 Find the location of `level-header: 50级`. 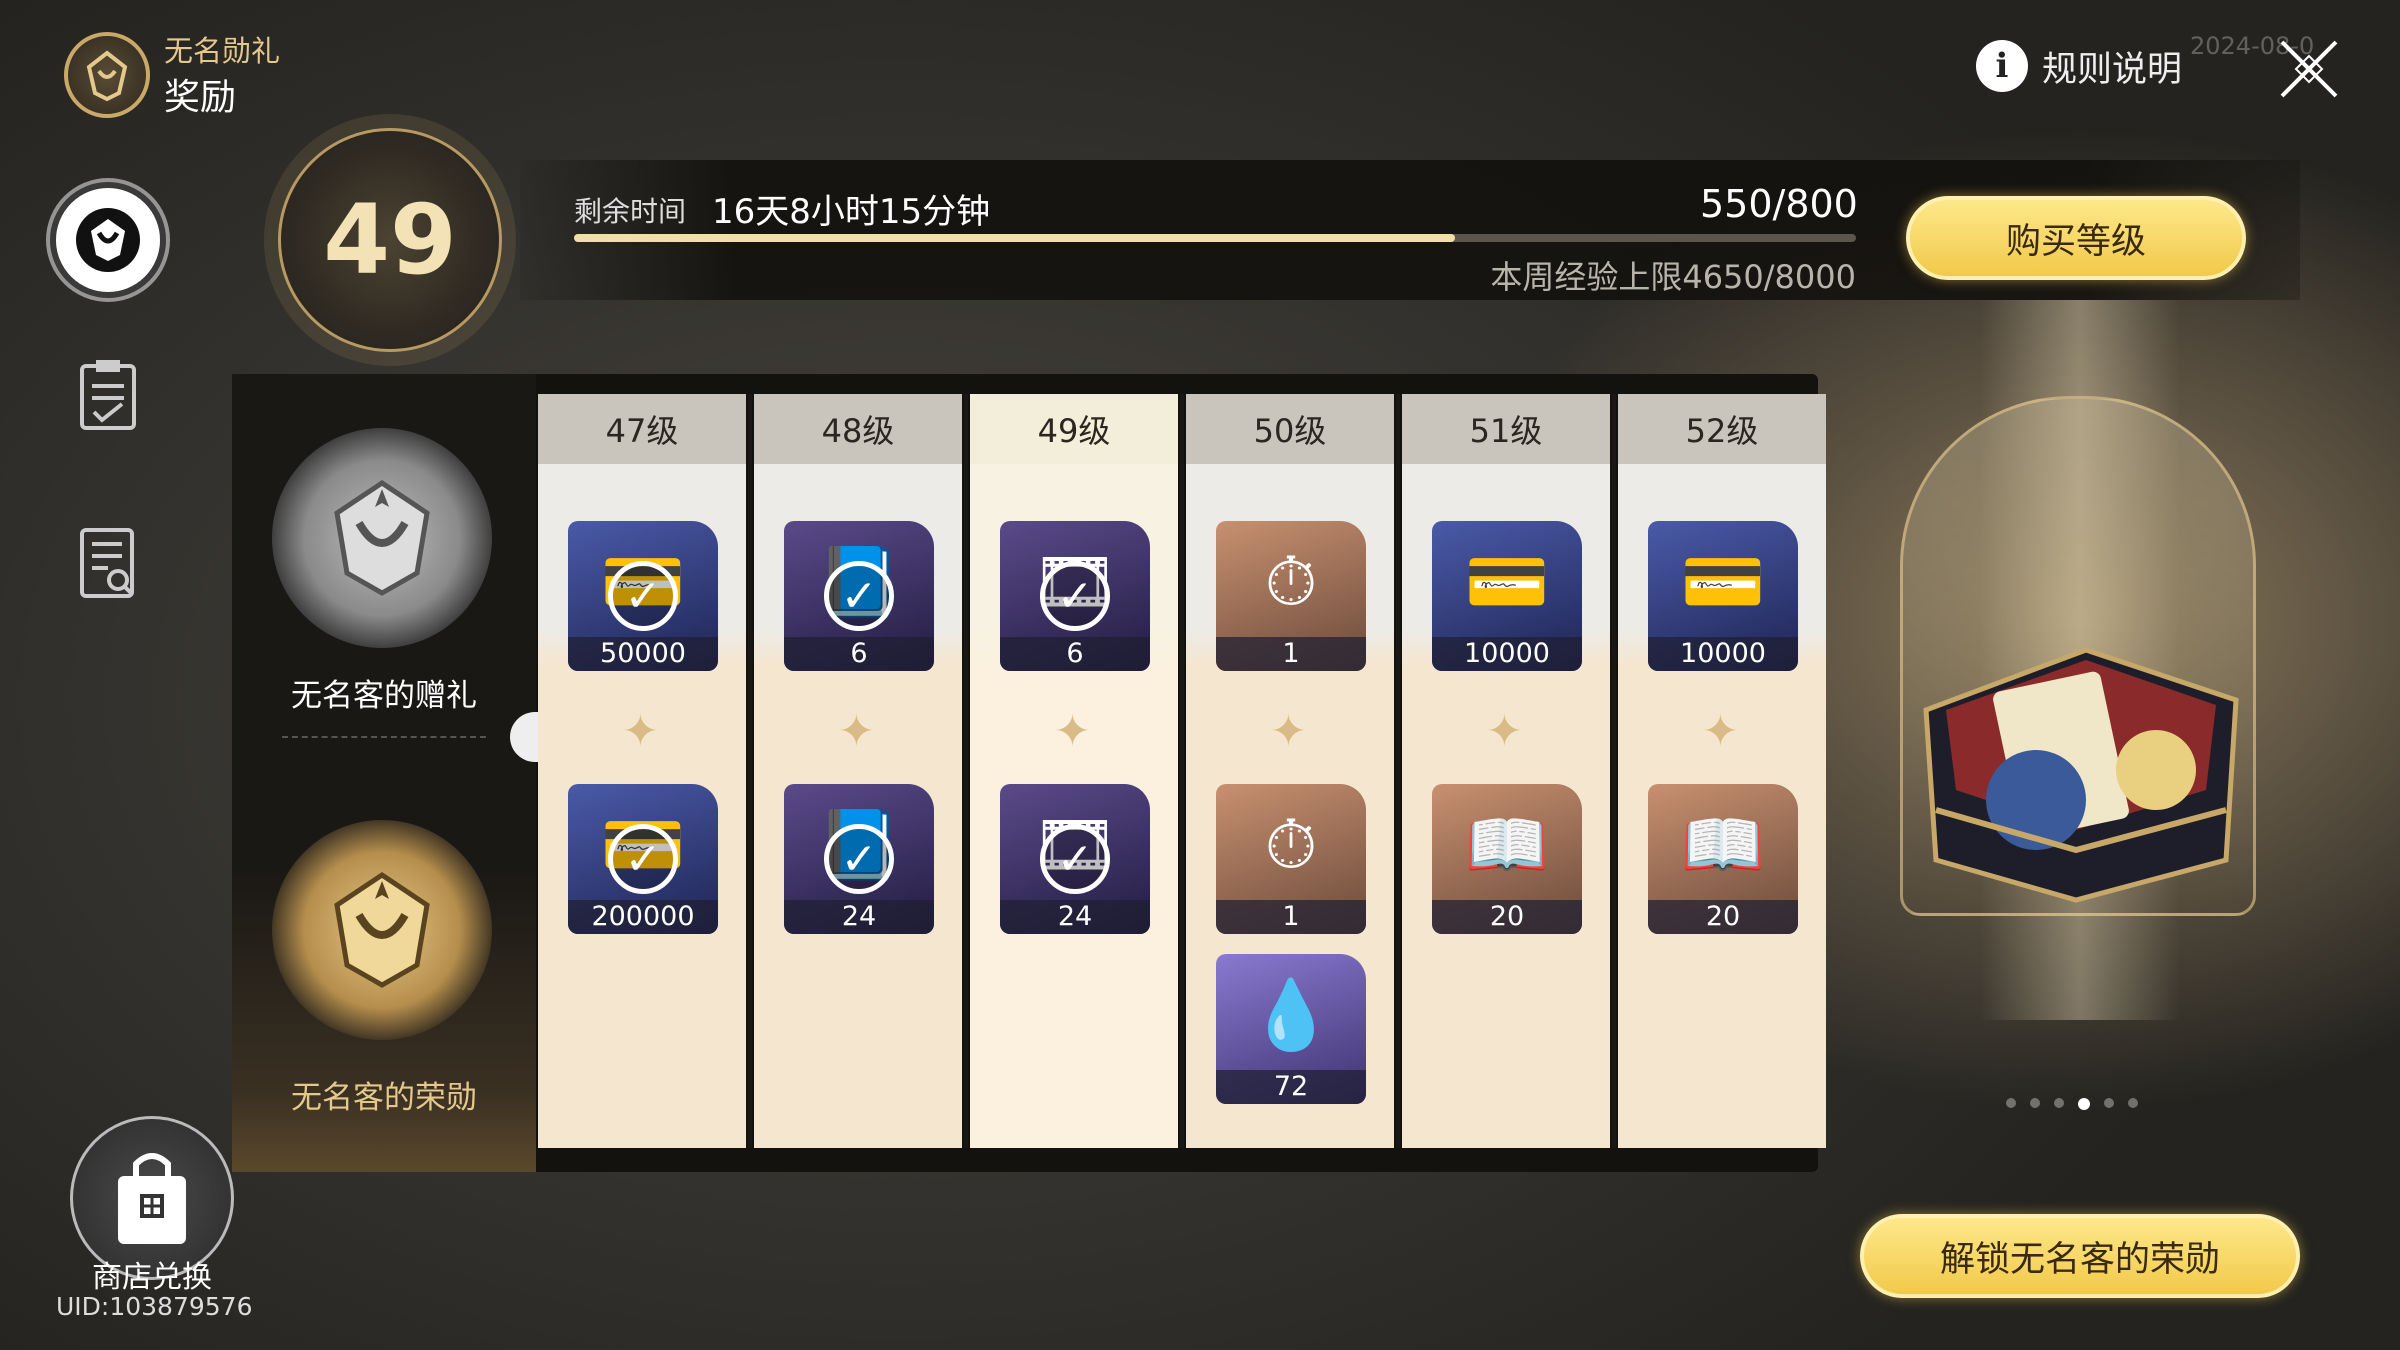

level-header: 50级 is located at coordinates (1290, 429).